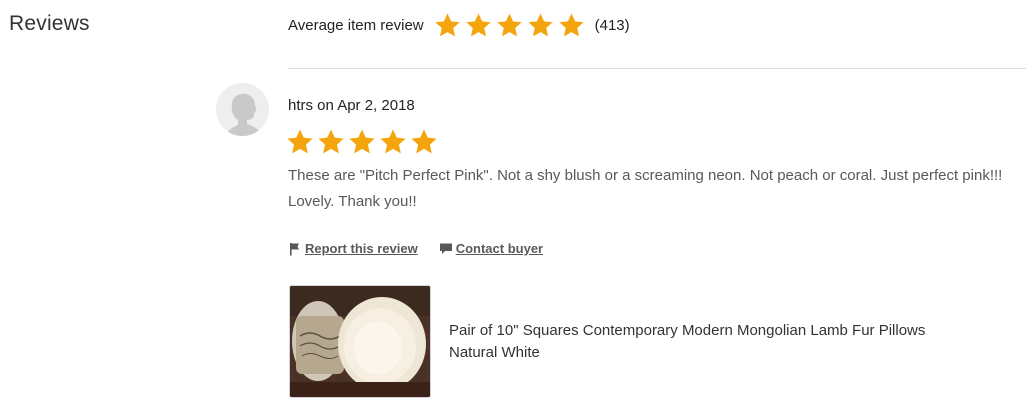 The image size is (1026, 402). I want to click on report-review-link: Report this review, so click(353, 248).